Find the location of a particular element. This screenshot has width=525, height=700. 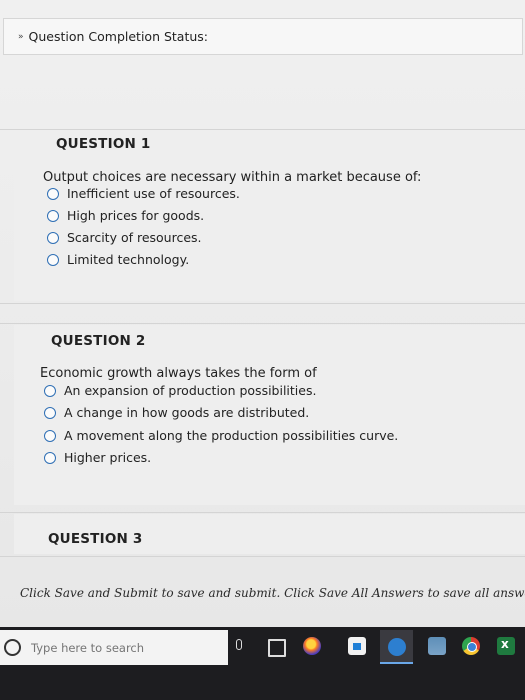

firefox-icon is located at coordinates (312, 646).